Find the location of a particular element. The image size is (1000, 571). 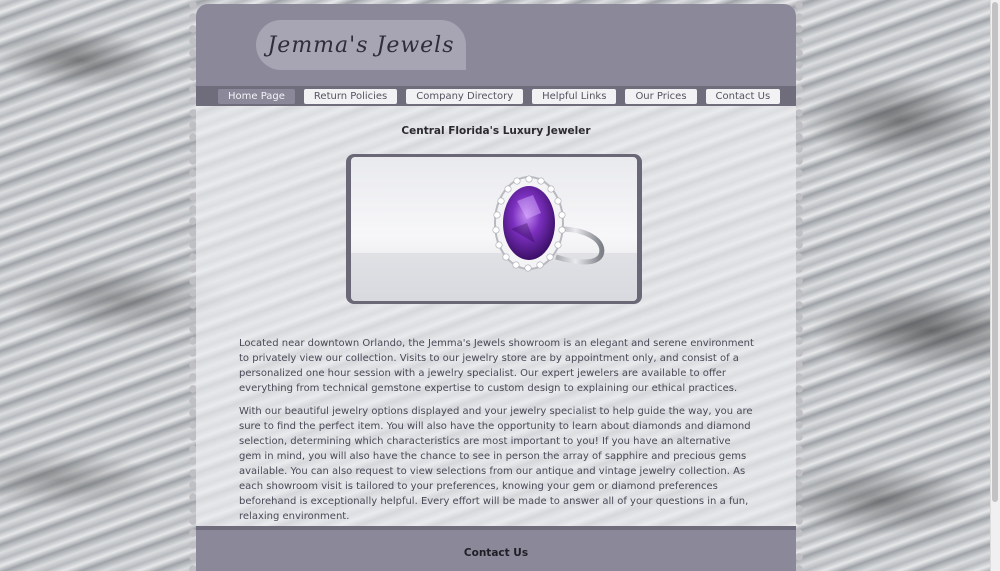

logo-text: Jemma's Jewels is located at coordinates (361, 45).